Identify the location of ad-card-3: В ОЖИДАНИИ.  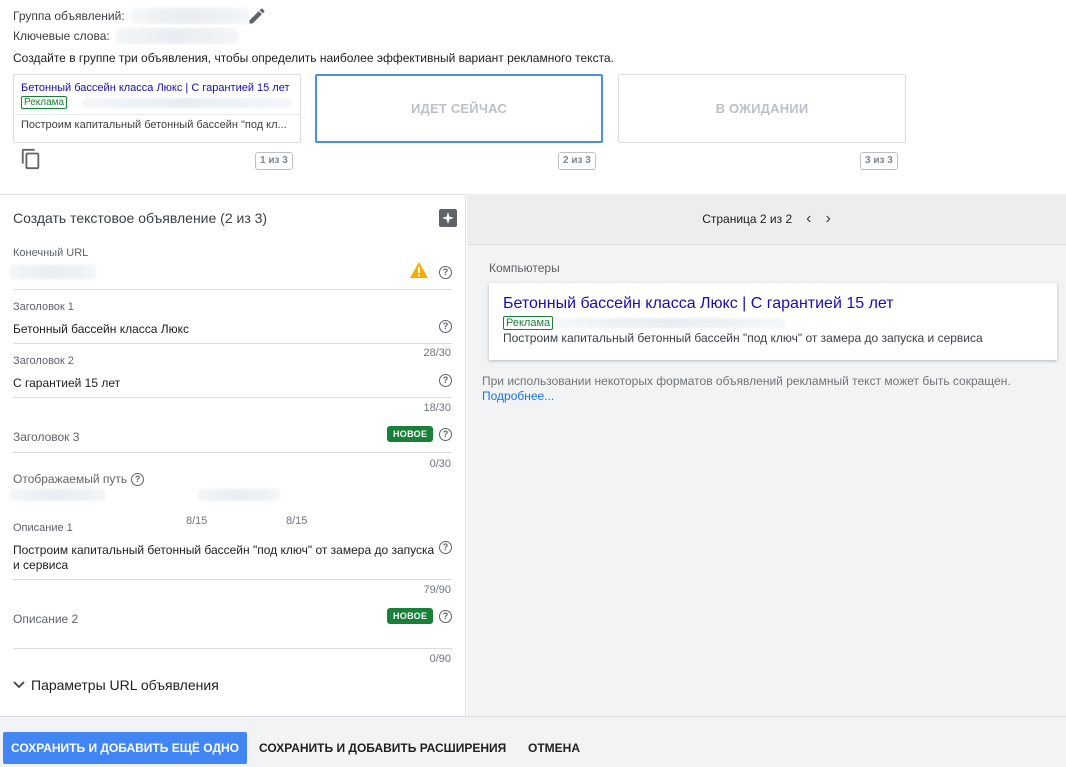
(762, 108).